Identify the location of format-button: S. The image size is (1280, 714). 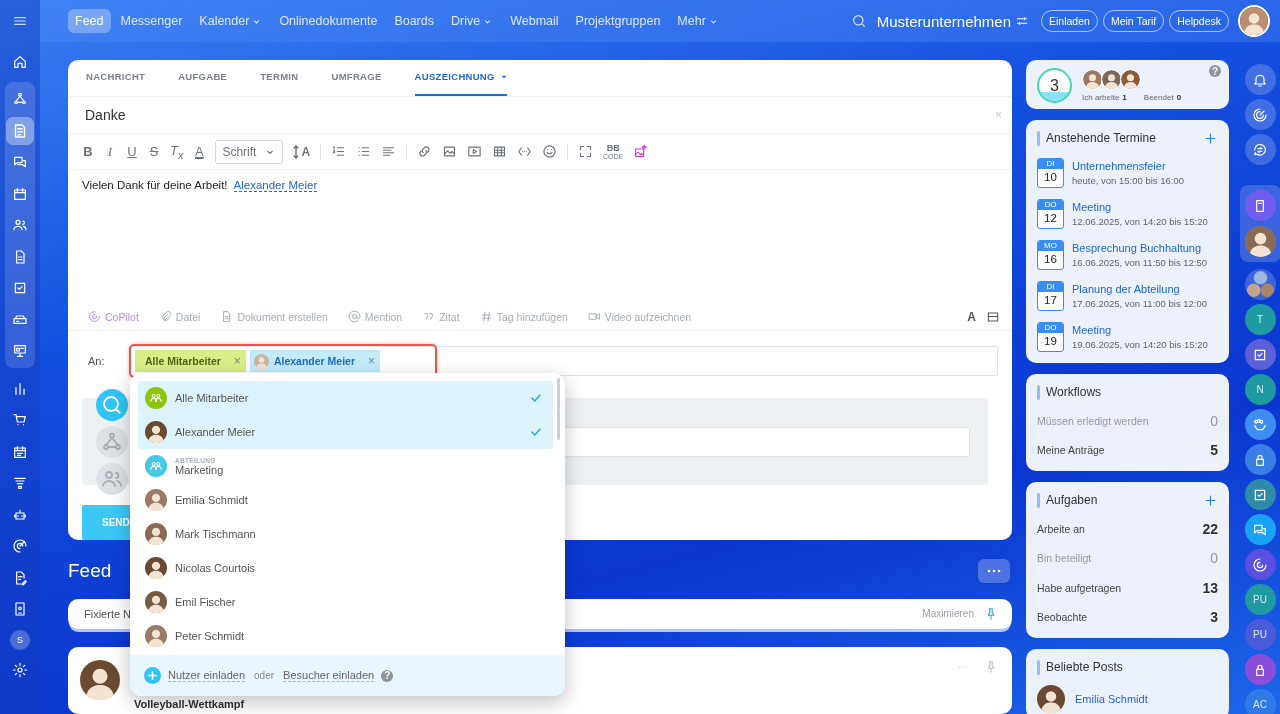
(154, 152).